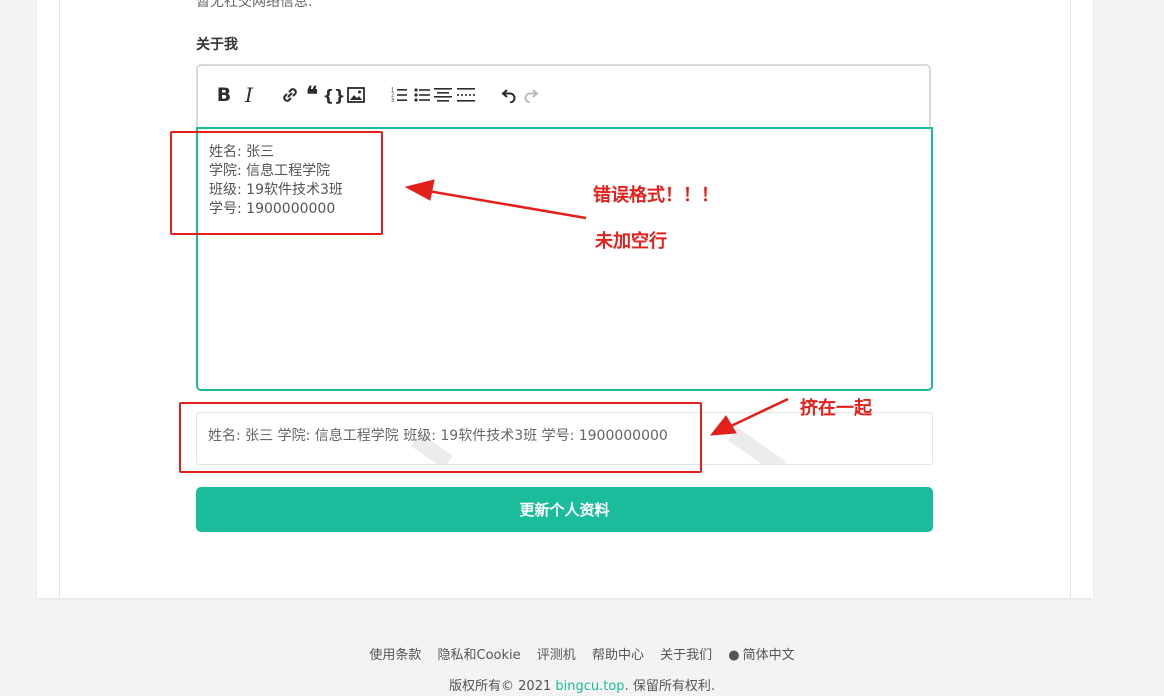  Describe the element at coordinates (631, 241) in the screenshot. I see `annotation-no-blank-line: 未加空行` at that location.